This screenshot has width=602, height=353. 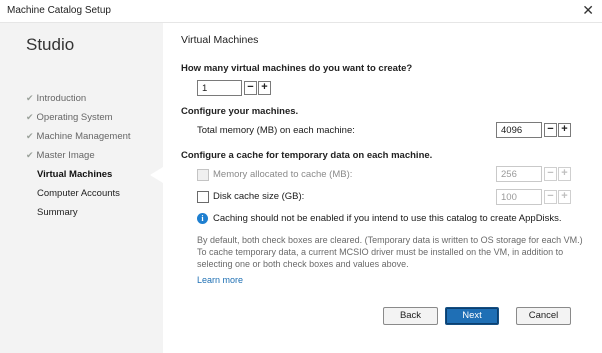 What do you see at coordinates (259, 196) in the screenshot?
I see `disk-cache-label: Disk cache size (GB):` at bounding box center [259, 196].